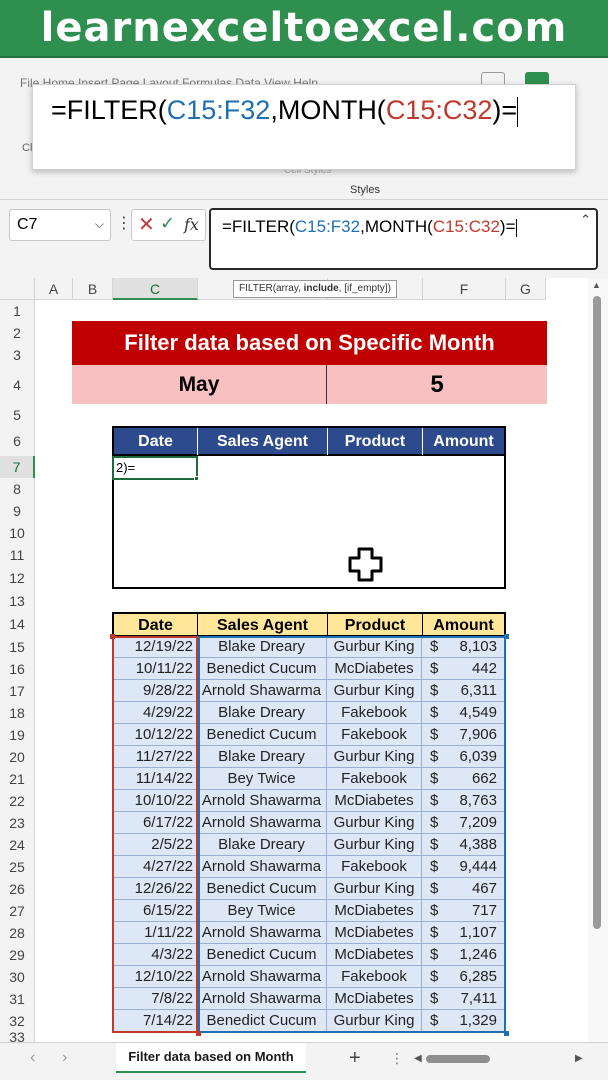 This screenshot has width=608, height=1080. What do you see at coordinates (403, 239) in the screenshot?
I see `formula-input: =FILTER(C15:F32,MONTH(C15:C32)= ⌃` at bounding box center [403, 239].